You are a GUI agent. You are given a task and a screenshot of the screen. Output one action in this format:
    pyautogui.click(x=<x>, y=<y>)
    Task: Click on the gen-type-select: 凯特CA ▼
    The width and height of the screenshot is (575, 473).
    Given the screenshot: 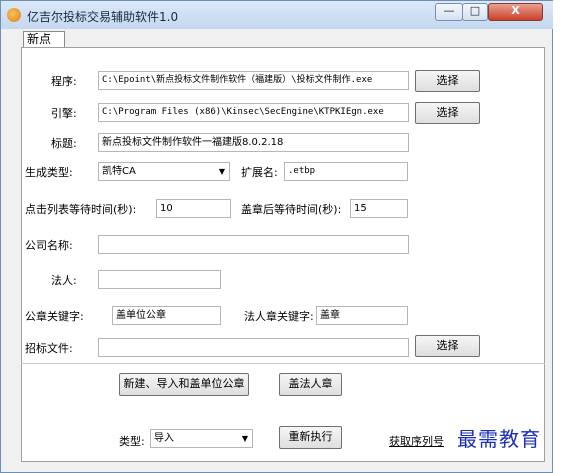 What is the action you would take?
    pyautogui.click(x=164, y=171)
    